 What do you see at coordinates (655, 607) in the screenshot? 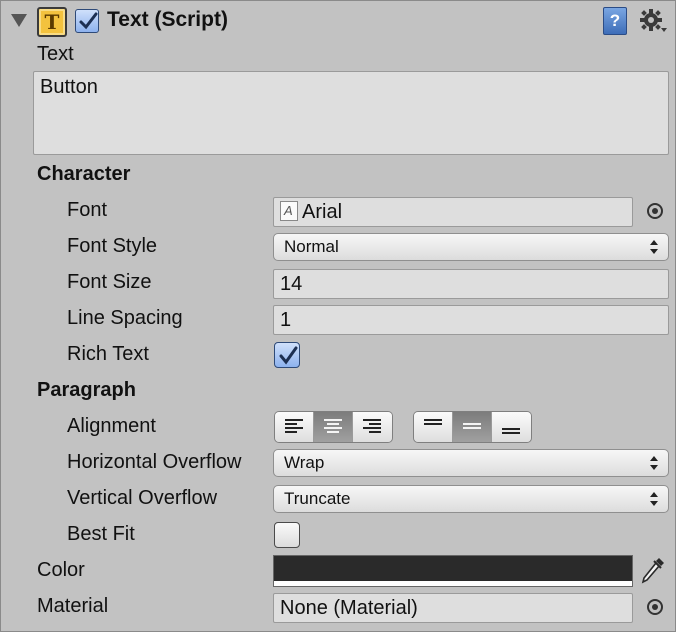
I see `material-object-picker-icon` at bounding box center [655, 607].